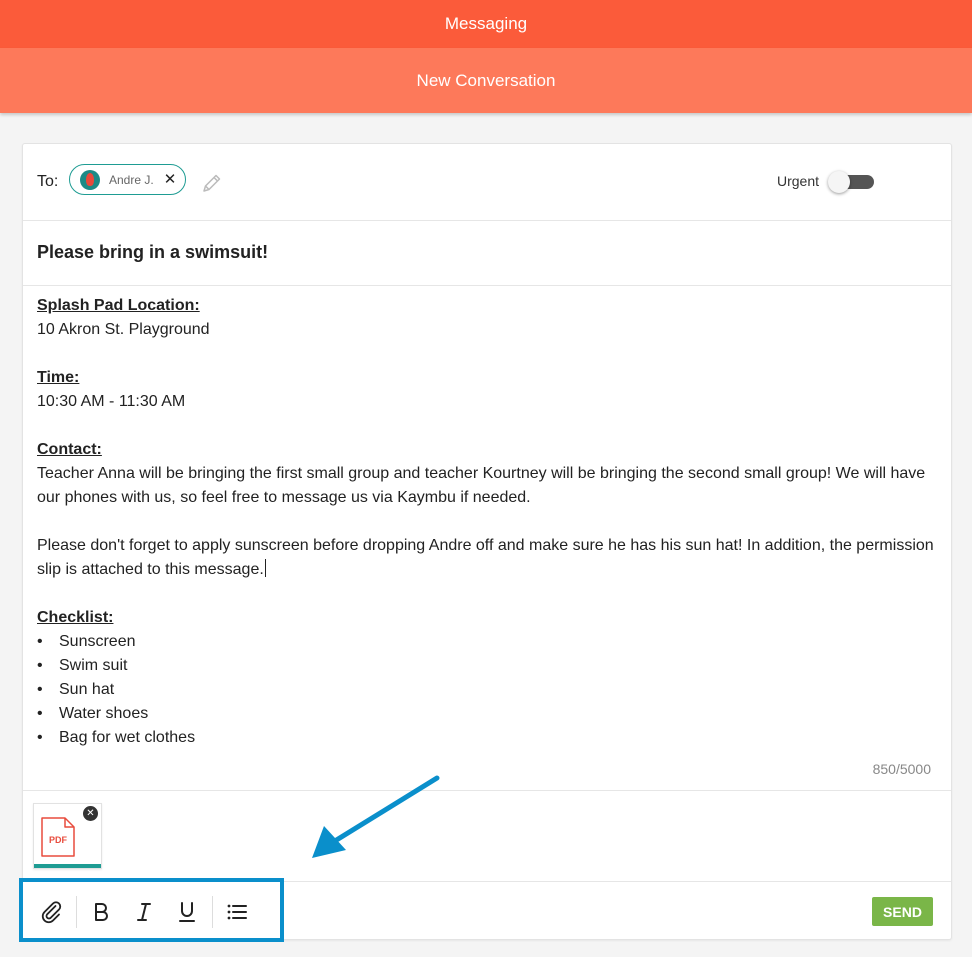 Image resolution: width=972 pixels, height=957 pixels. Describe the element at coordinates (118, 305) in the screenshot. I see `location-heading: Splash Pad Location:` at that location.